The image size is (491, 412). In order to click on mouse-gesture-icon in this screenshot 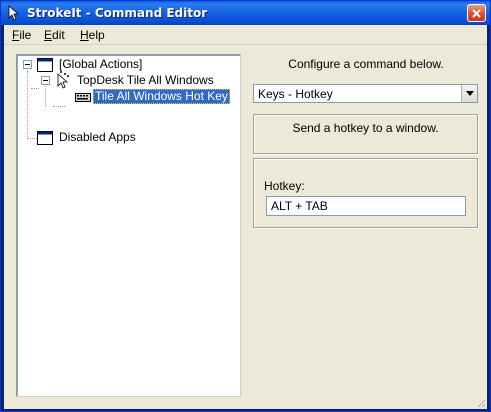, I will do `click(63, 80)`.